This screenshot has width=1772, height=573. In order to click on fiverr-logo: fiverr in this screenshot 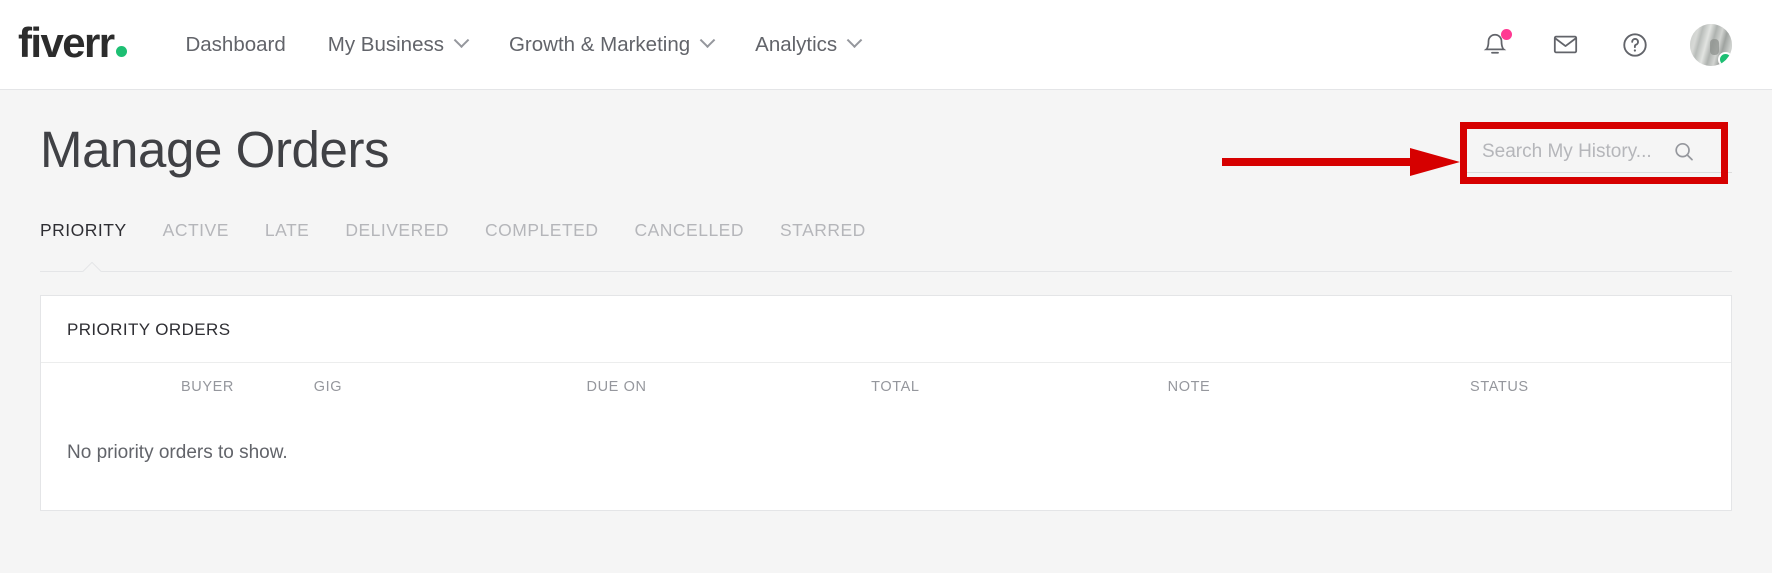, I will do `click(73, 43)`.